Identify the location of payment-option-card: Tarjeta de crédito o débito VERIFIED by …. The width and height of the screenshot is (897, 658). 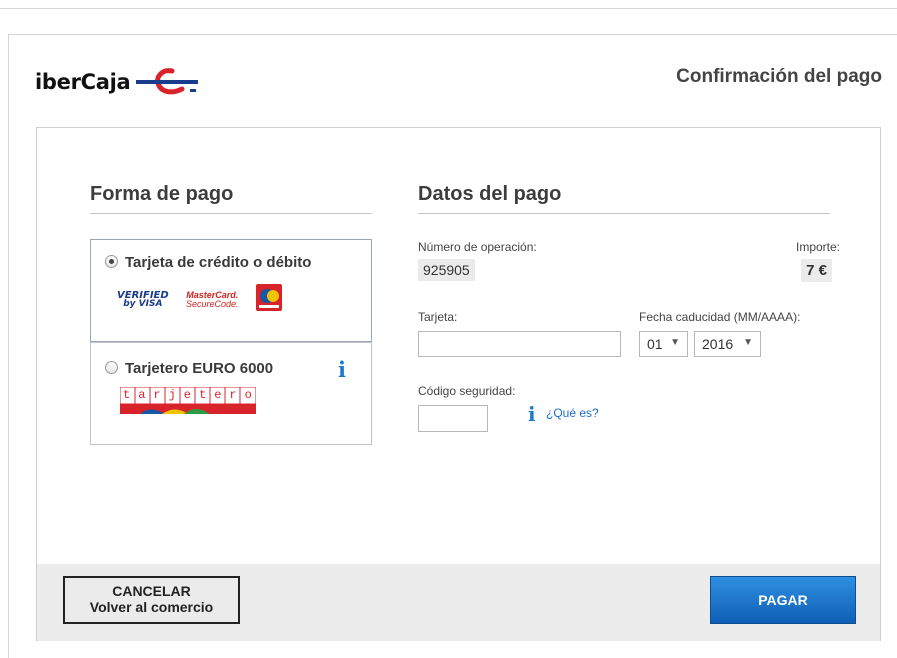
(231, 290).